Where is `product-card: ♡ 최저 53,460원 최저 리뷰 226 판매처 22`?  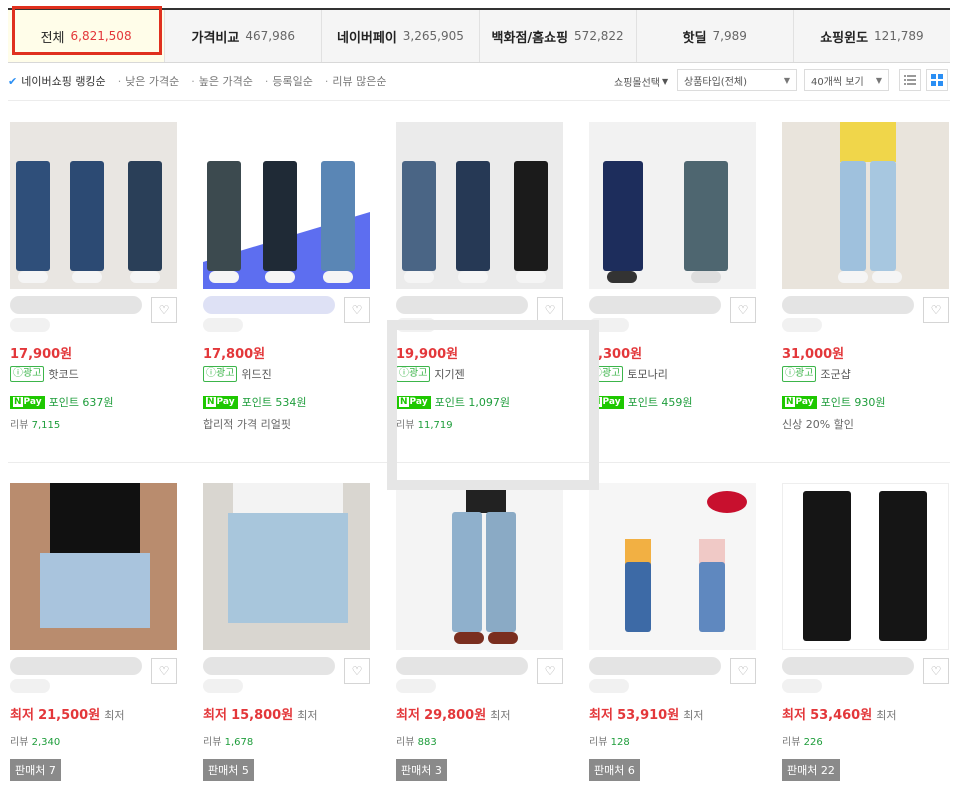
product-card: ♡ 최저 53,460원 최저 리뷰 226 판매처 22 is located at coordinates (865, 632).